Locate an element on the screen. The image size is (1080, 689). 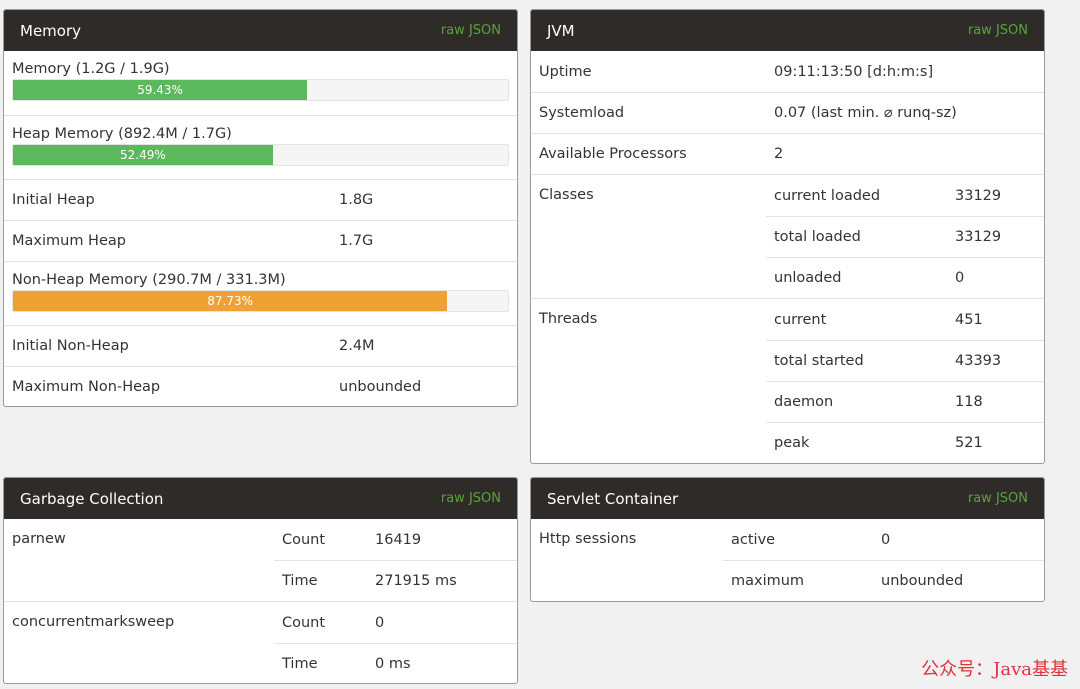
maximum-heap-label: Maximum Heap is located at coordinates (69, 241).